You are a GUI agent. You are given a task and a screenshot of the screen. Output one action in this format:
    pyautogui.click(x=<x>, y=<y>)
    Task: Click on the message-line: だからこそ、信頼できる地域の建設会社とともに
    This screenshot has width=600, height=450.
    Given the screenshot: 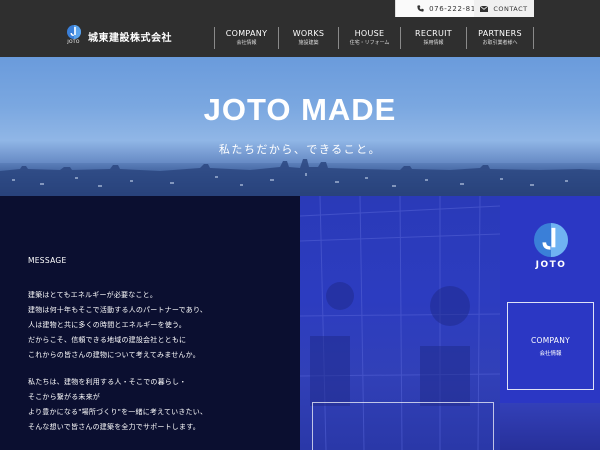 What is the action you would take?
    pyautogui.click(x=107, y=340)
    